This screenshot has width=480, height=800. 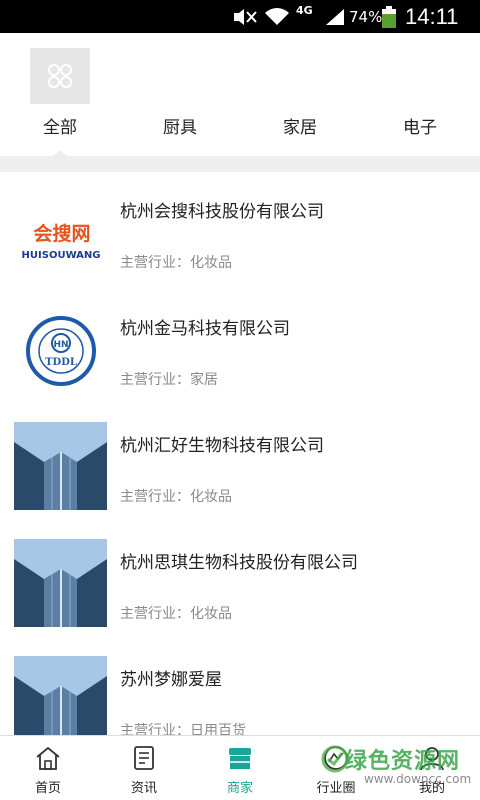 I want to click on list-item: 杭州汇好生物科技有限公司 主营行业：化妆品, so click(x=240, y=464).